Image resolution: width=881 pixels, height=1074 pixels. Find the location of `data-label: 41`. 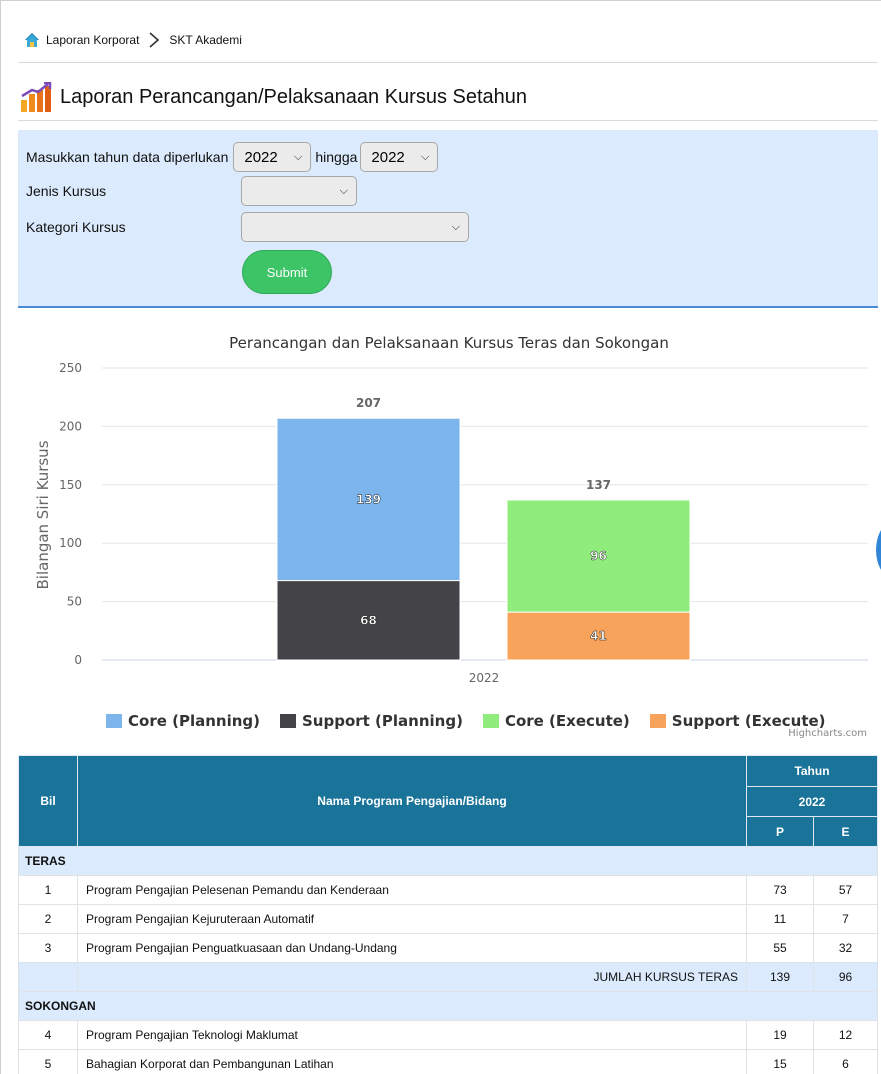

data-label: 41 is located at coordinates (598, 636).